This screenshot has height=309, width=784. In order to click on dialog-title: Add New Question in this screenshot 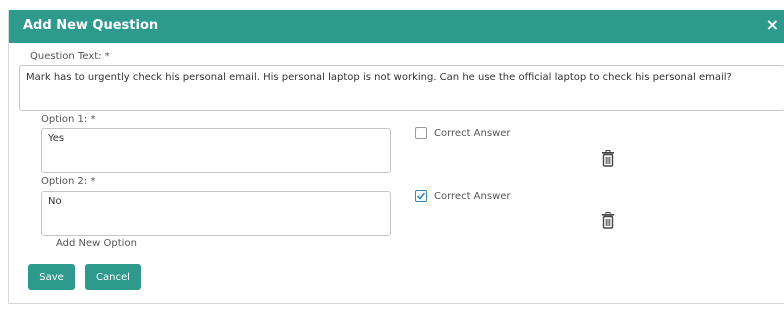, I will do `click(91, 25)`.